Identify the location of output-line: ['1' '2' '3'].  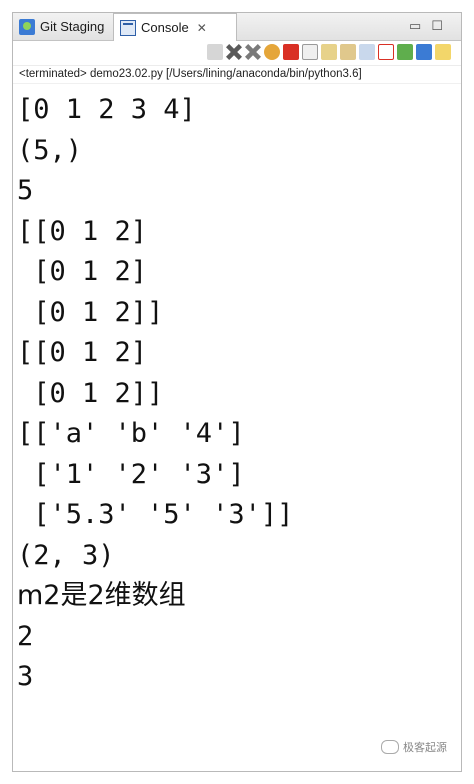
(131, 474).